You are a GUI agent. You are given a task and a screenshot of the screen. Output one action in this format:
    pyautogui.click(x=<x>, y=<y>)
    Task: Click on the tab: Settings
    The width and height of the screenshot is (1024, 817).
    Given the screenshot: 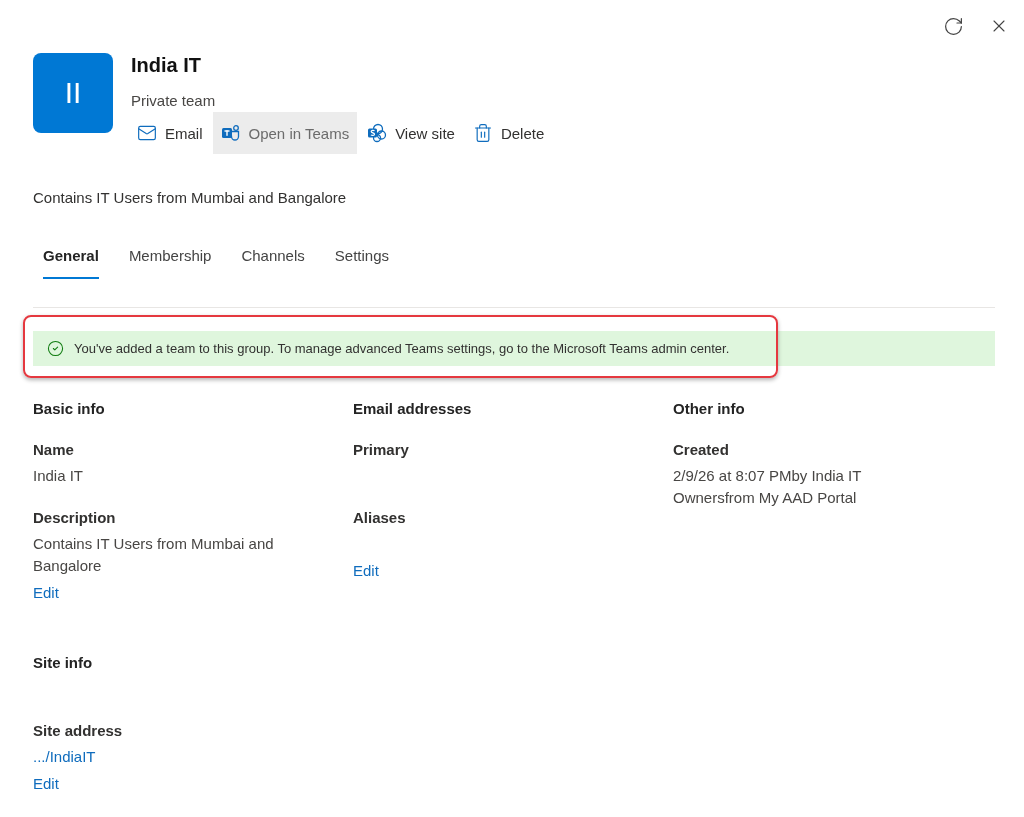 What is the action you would take?
    pyautogui.click(x=361, y=256)
    